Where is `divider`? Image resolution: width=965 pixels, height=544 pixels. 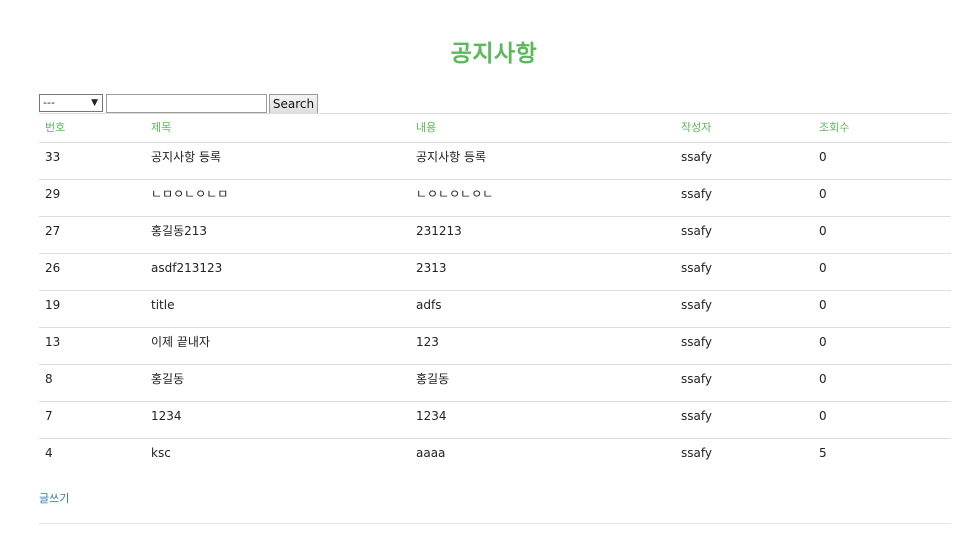 divider is located at coordinates (495, 523).